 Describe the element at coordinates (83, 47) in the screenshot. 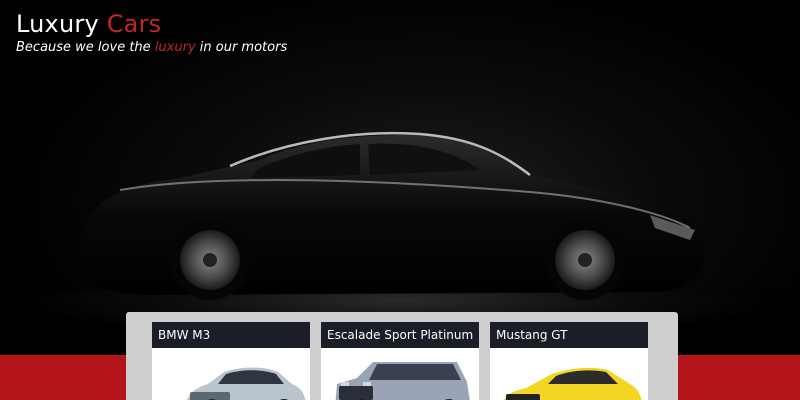

I see `tagline-start: Because we love the` at that location.